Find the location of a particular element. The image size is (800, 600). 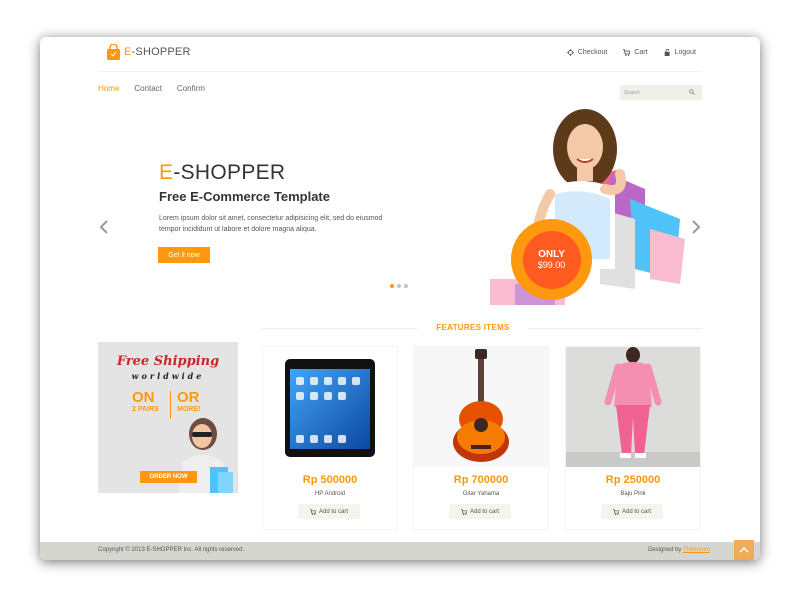

nav-confirm: Confirm is located at coordinates (191, 88).